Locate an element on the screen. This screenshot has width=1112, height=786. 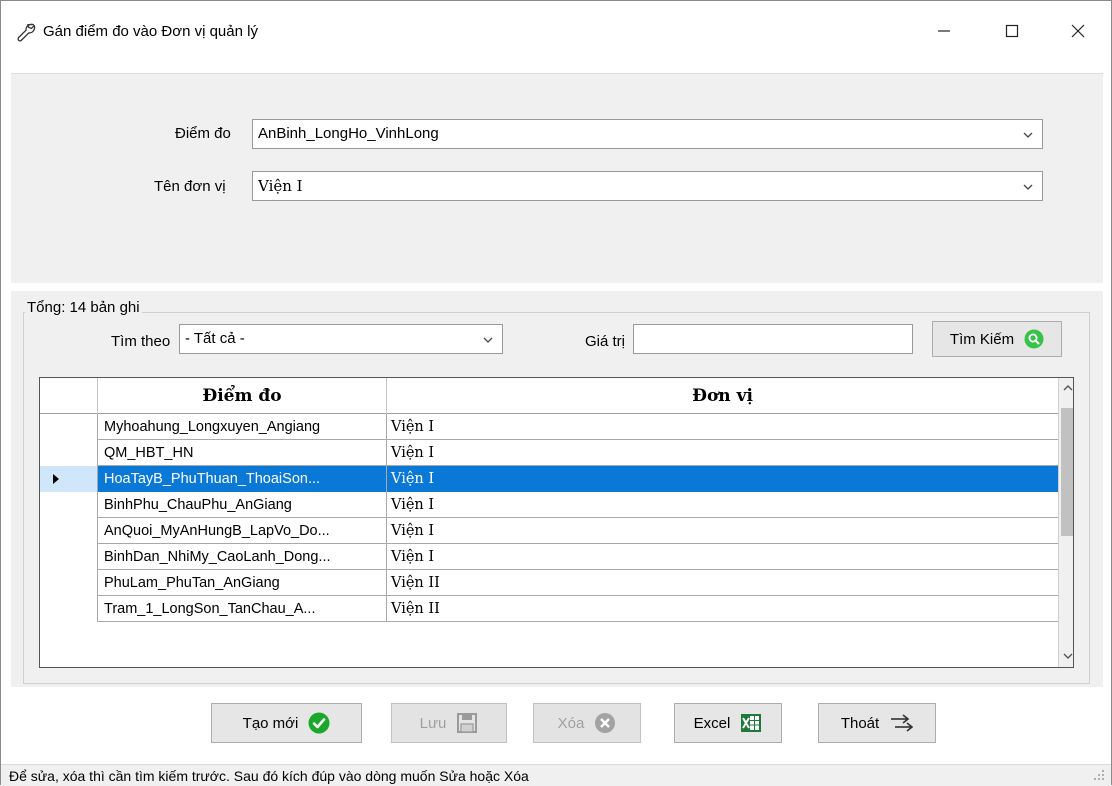
search-button: Tìm Kiếm is located at coordinates (997, 339).